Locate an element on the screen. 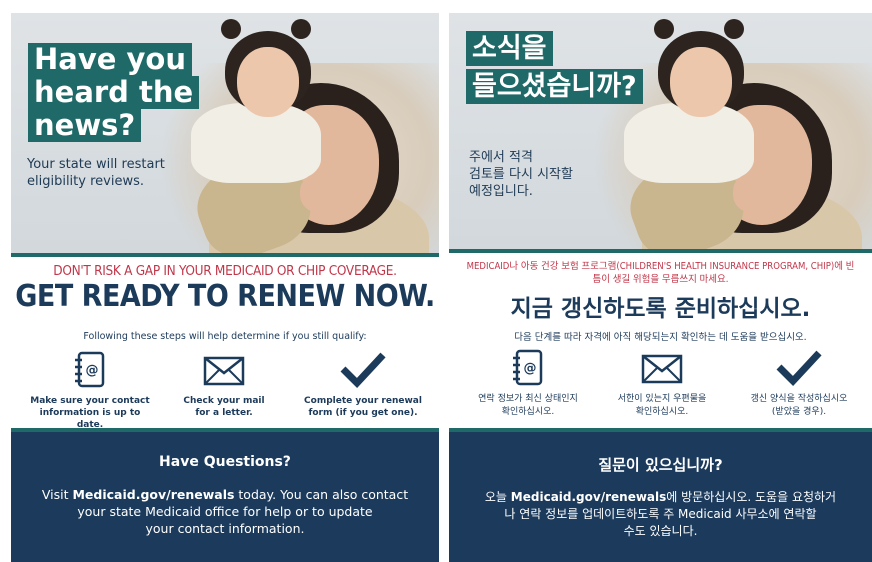 The width and height of the screenshot is (872, 562). coverage-warning-line-2: 틈이 생길 위험을 무릅쓰지 마세요. is located at coordinates (660, 279).